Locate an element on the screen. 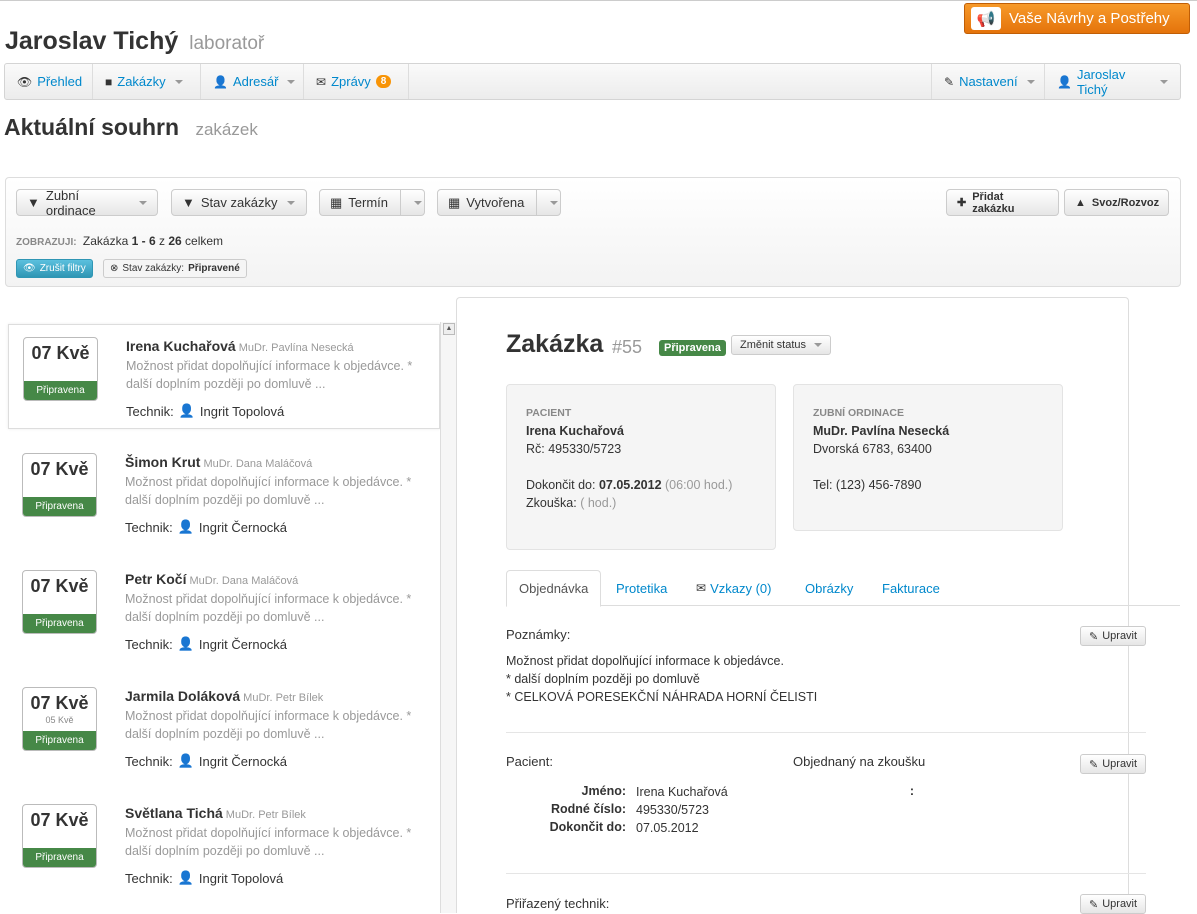  edit-technician-button: ✎ Upravit is located at coordinates (1113, 904).